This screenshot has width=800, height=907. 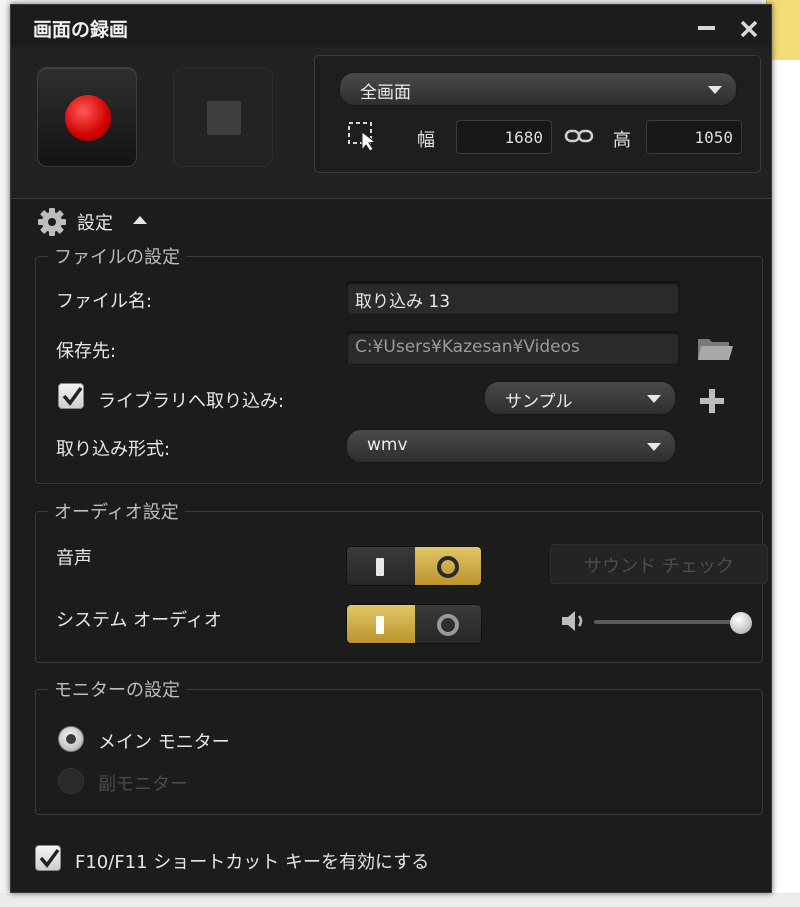 What do you see at coordinates (659, 564) in the screenshot?
I see `sound-check-button: サウンド チェック` at bounding box center [659, 564].